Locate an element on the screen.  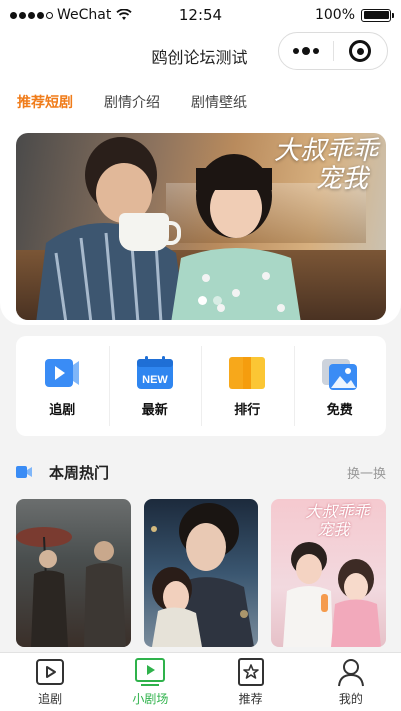
category-new: NEW 最新 is located at coordinates (155, 386).